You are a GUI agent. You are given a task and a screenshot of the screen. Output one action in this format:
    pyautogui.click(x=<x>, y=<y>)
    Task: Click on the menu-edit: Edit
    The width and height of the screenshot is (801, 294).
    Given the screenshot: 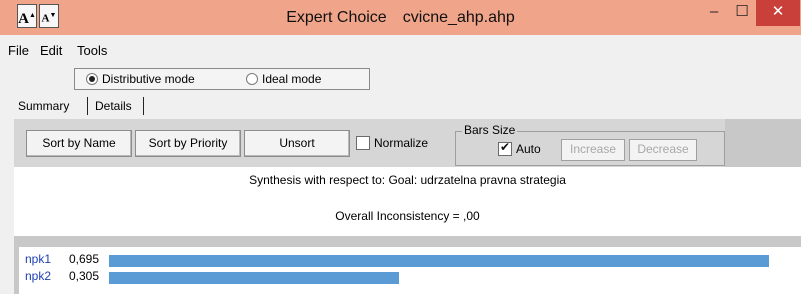 What is the action you would take?
    pyautogui.click(x=51, y=50)
    